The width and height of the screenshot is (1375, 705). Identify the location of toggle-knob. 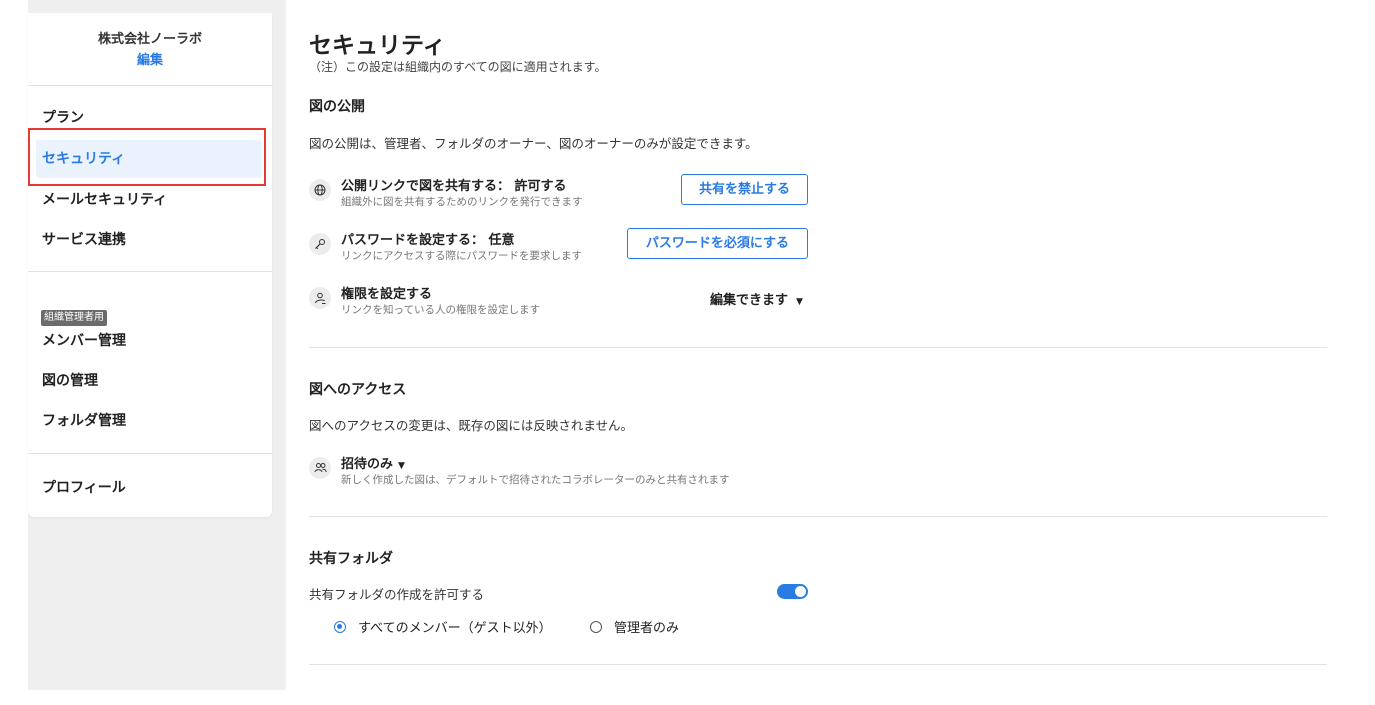
(800, 591).